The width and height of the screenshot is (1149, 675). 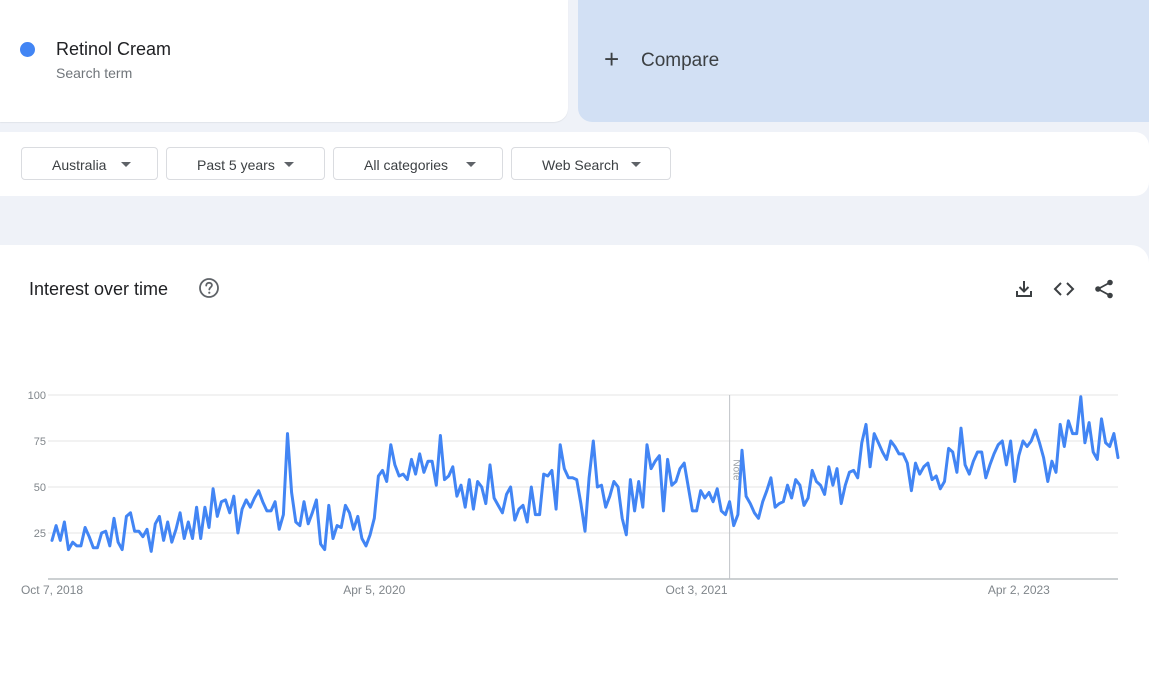 What do you see at coordinates (37, 396) in the screenshot?
I see `y-tick-label: 100` at bounding box center [37, 396].